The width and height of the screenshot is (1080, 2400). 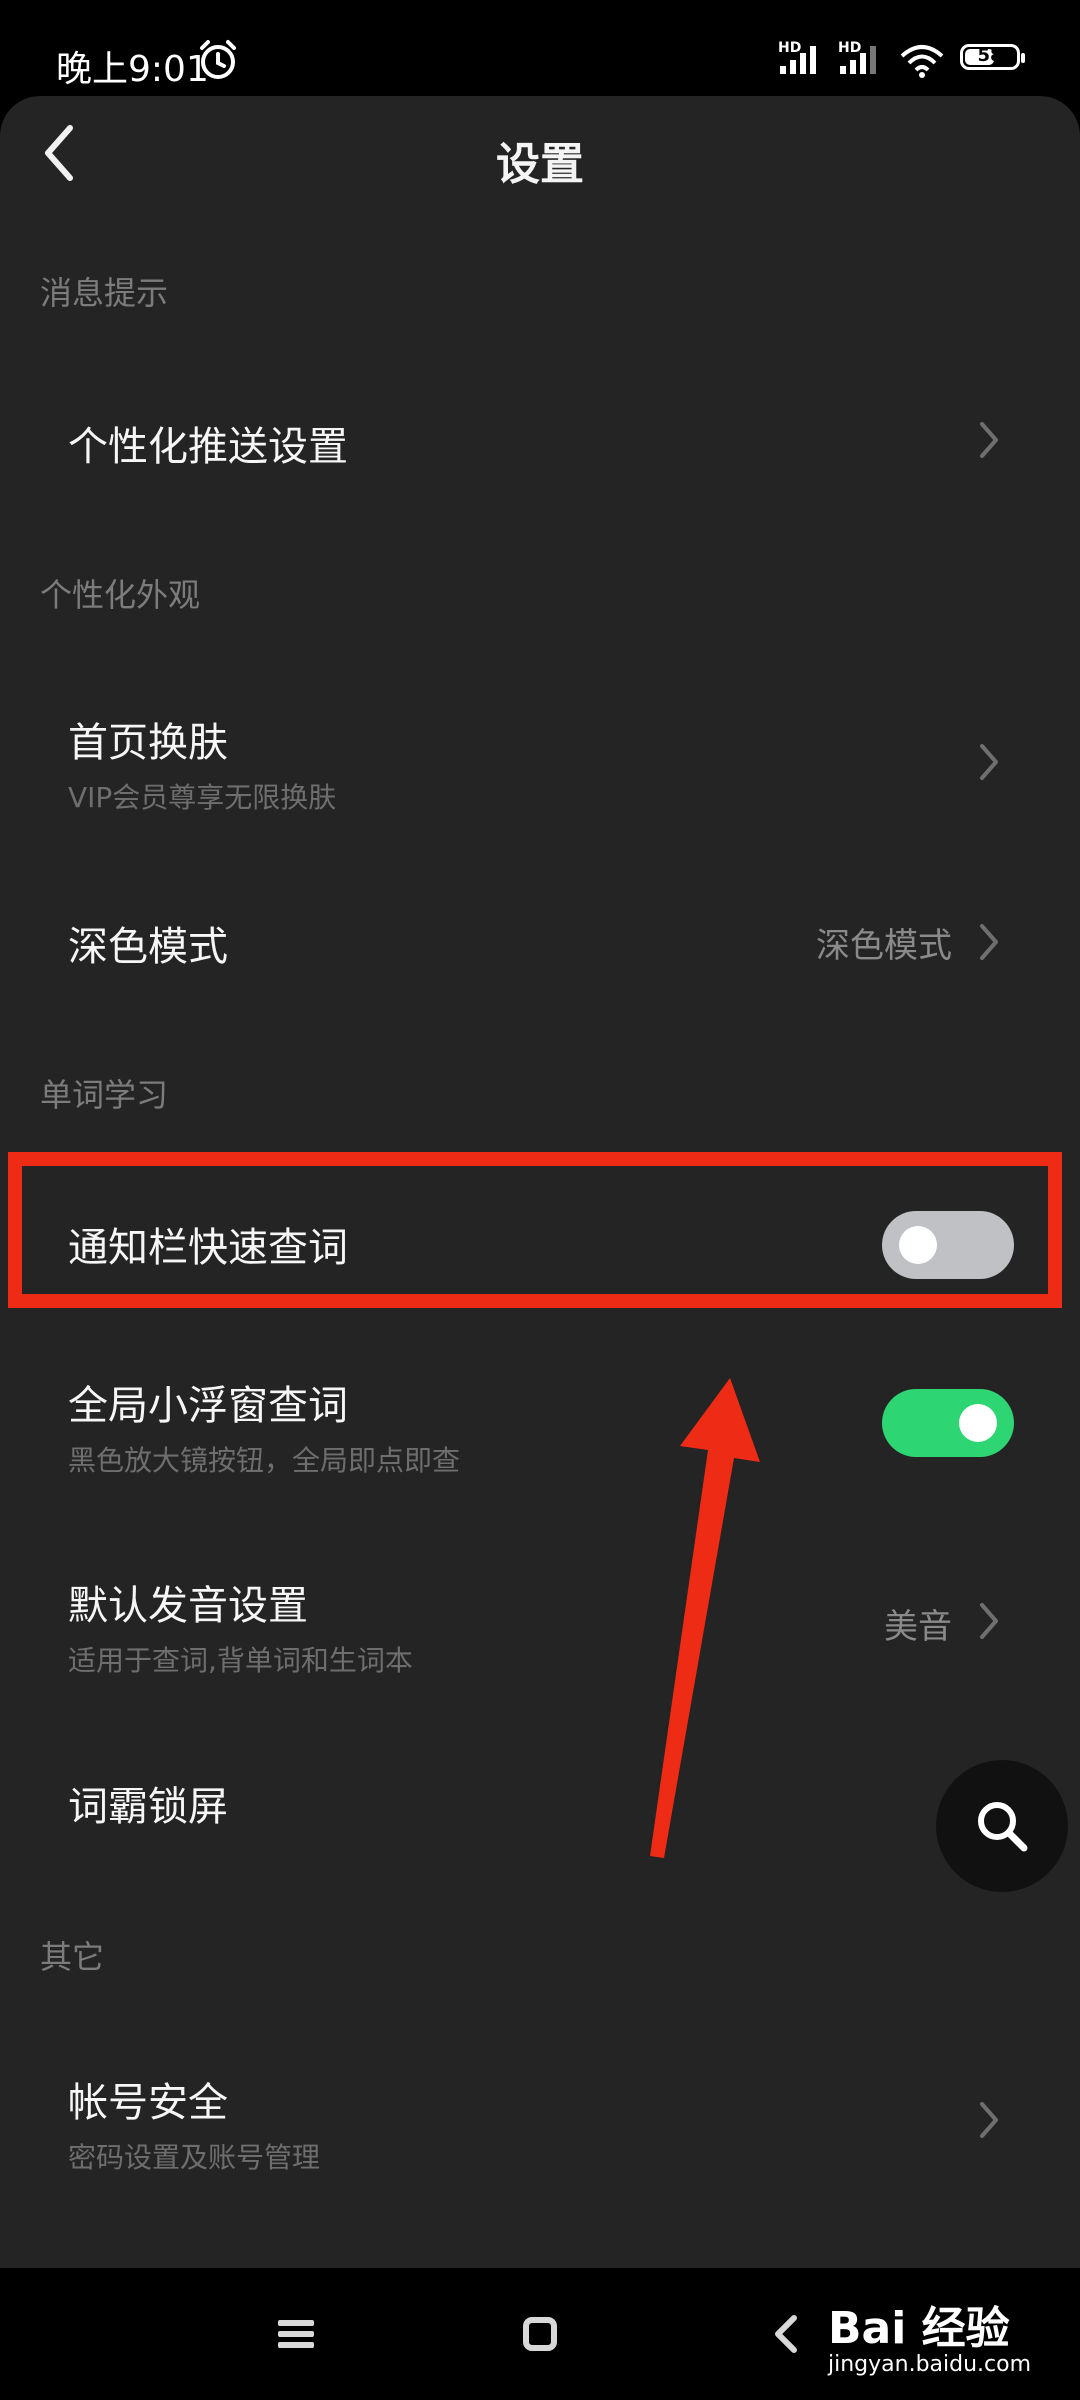 I want to click on annotation-arrow, so click(x=705, y=1618).